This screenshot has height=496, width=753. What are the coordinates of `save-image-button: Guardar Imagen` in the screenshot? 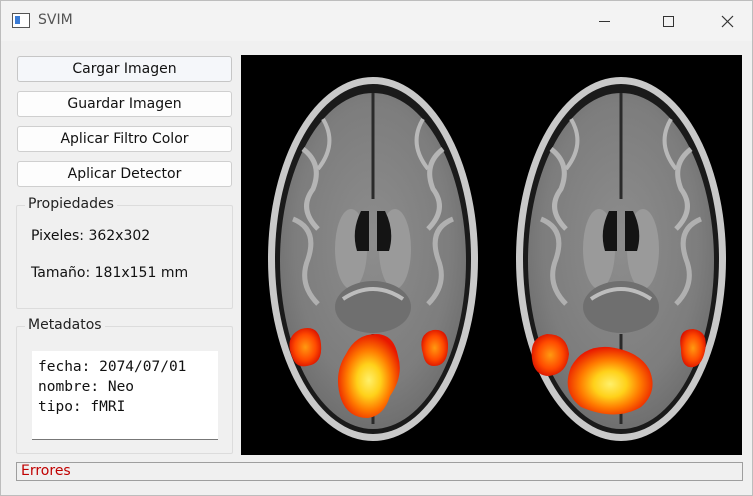 It's located at (124, 104).